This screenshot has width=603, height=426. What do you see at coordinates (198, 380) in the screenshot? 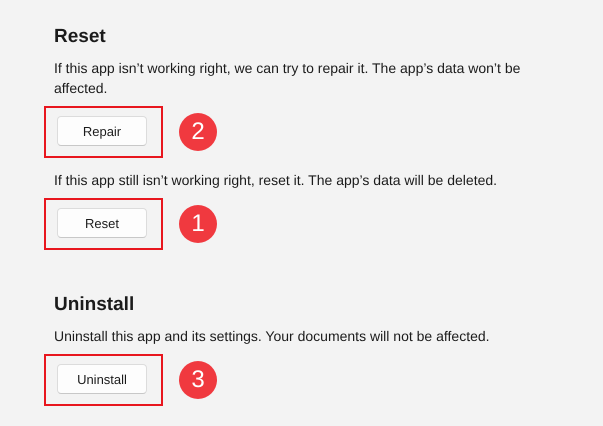
I see `step-badge: 3` at bounding box center [198, 380].